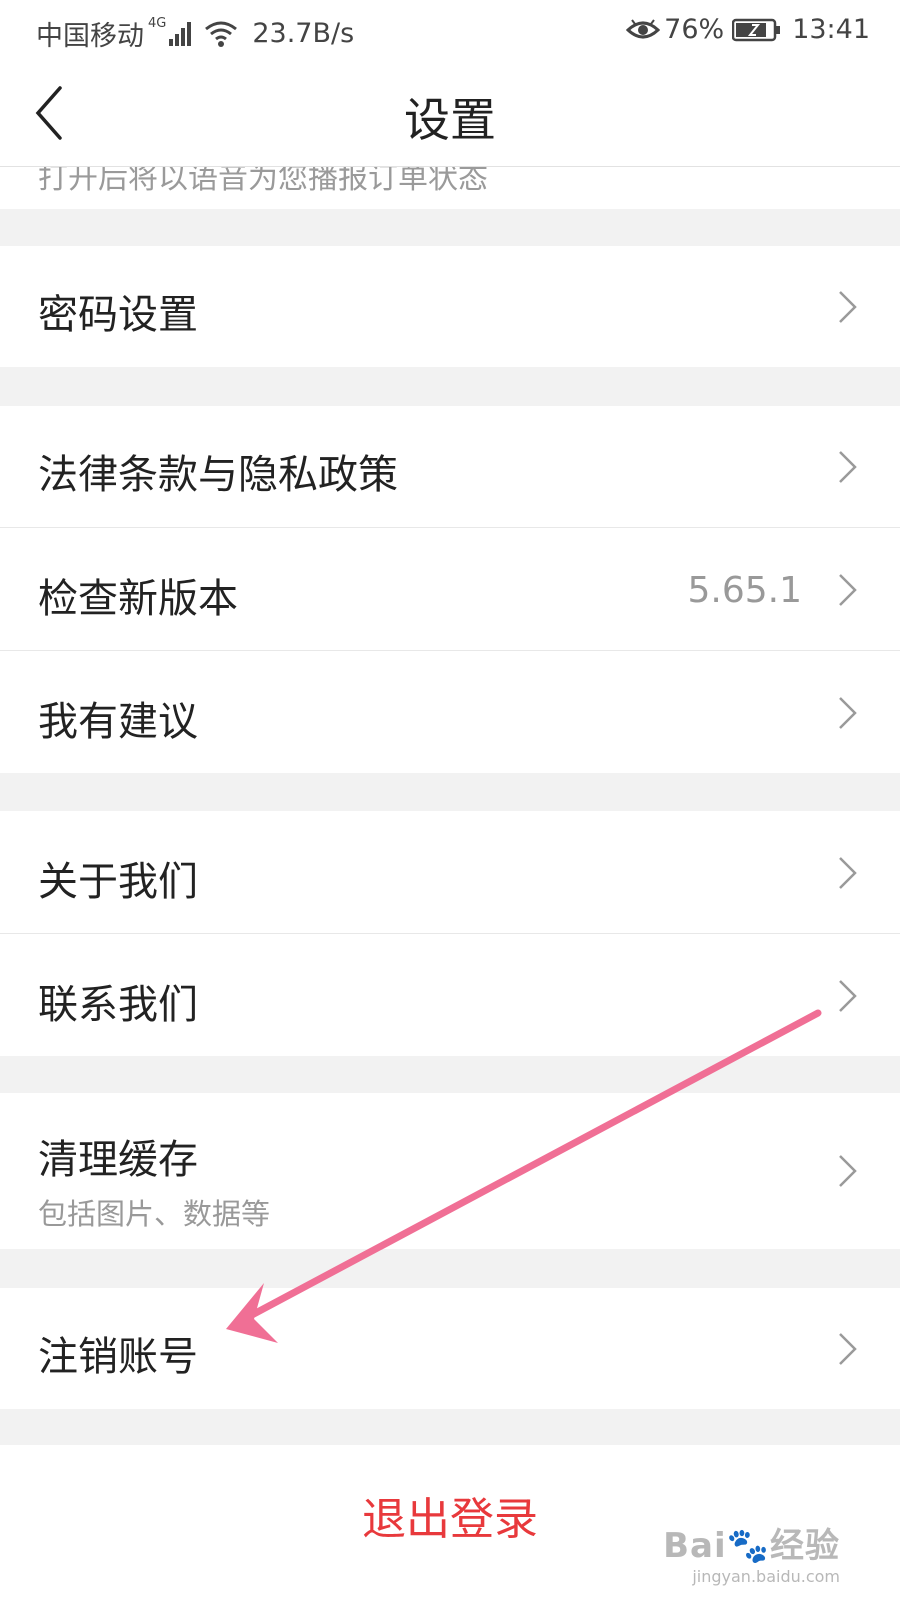  I want to click on status-right: 76% 13:41, so click(748, 29).